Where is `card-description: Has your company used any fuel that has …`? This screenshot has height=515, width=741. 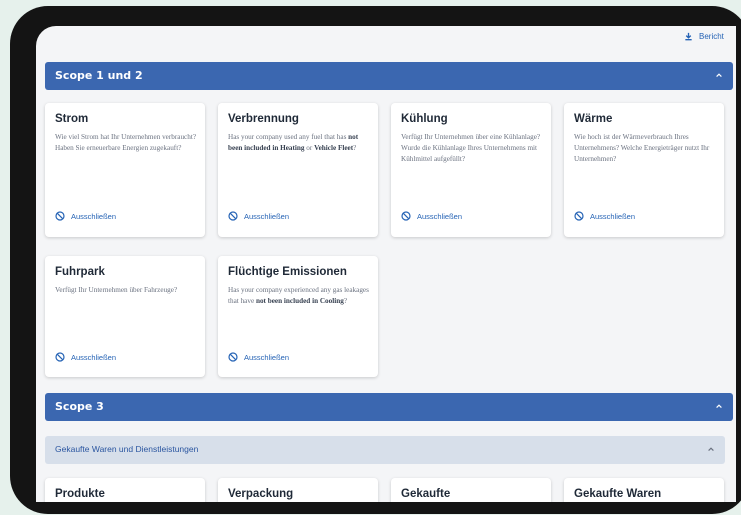
card-description: Has your company used any fuel that has … is located at coordinates (293, 142).